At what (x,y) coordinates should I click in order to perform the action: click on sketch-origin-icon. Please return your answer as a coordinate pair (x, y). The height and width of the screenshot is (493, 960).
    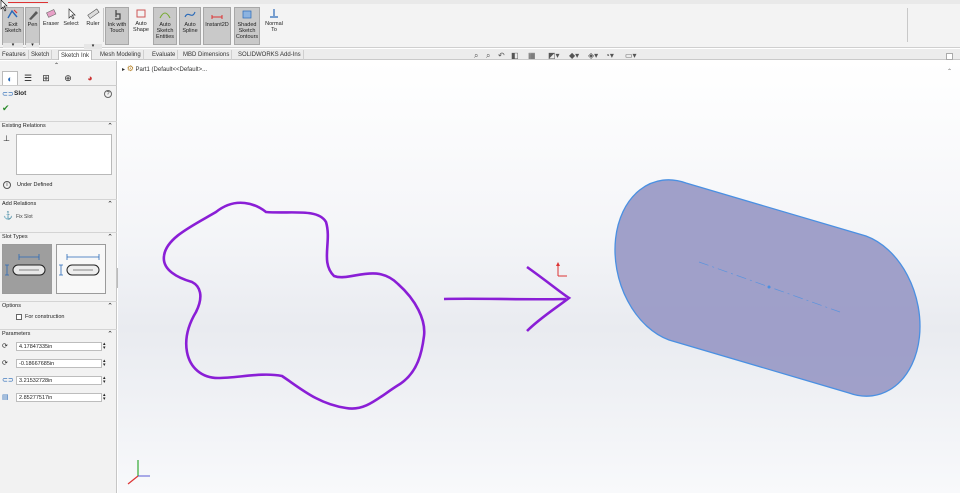
    Looking at the image, I should click on (561, 269).